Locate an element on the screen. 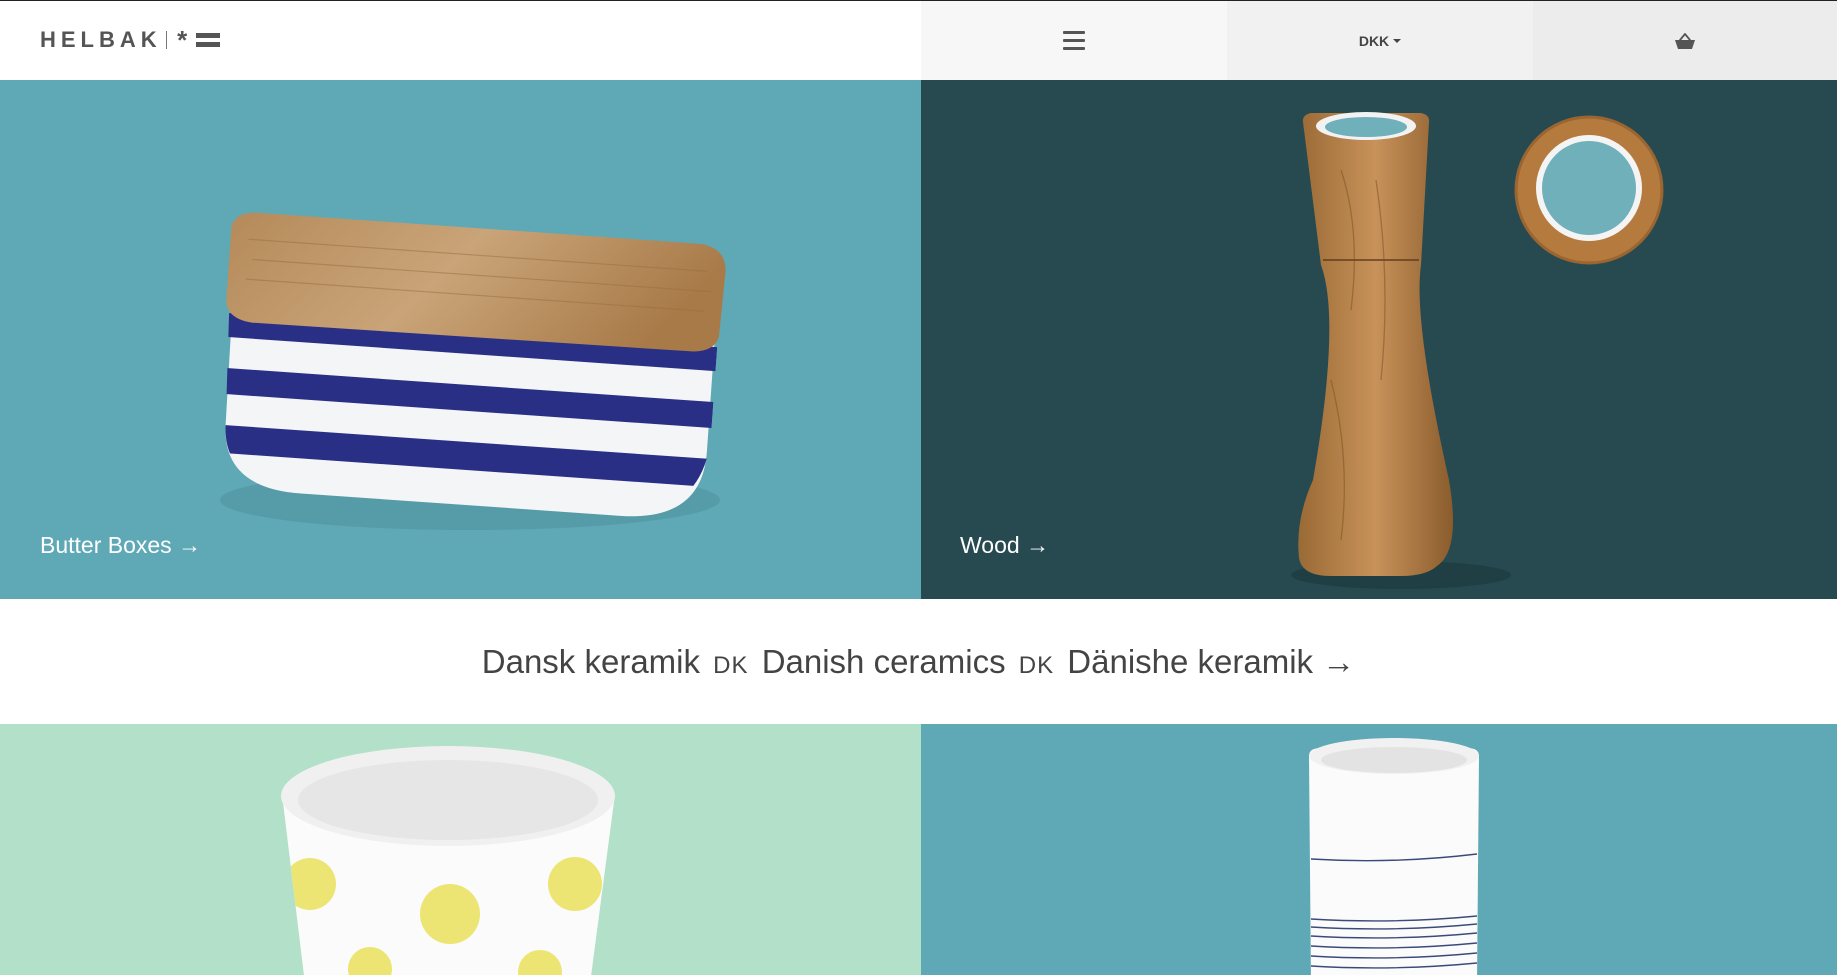  panel-title: Butter Boxes is located at coordinates (106, 545).